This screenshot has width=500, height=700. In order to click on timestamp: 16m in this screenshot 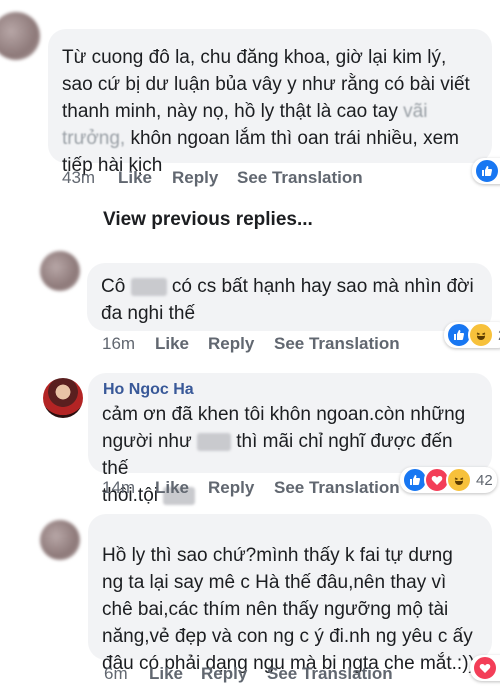, I will do `click(119, 343)`.